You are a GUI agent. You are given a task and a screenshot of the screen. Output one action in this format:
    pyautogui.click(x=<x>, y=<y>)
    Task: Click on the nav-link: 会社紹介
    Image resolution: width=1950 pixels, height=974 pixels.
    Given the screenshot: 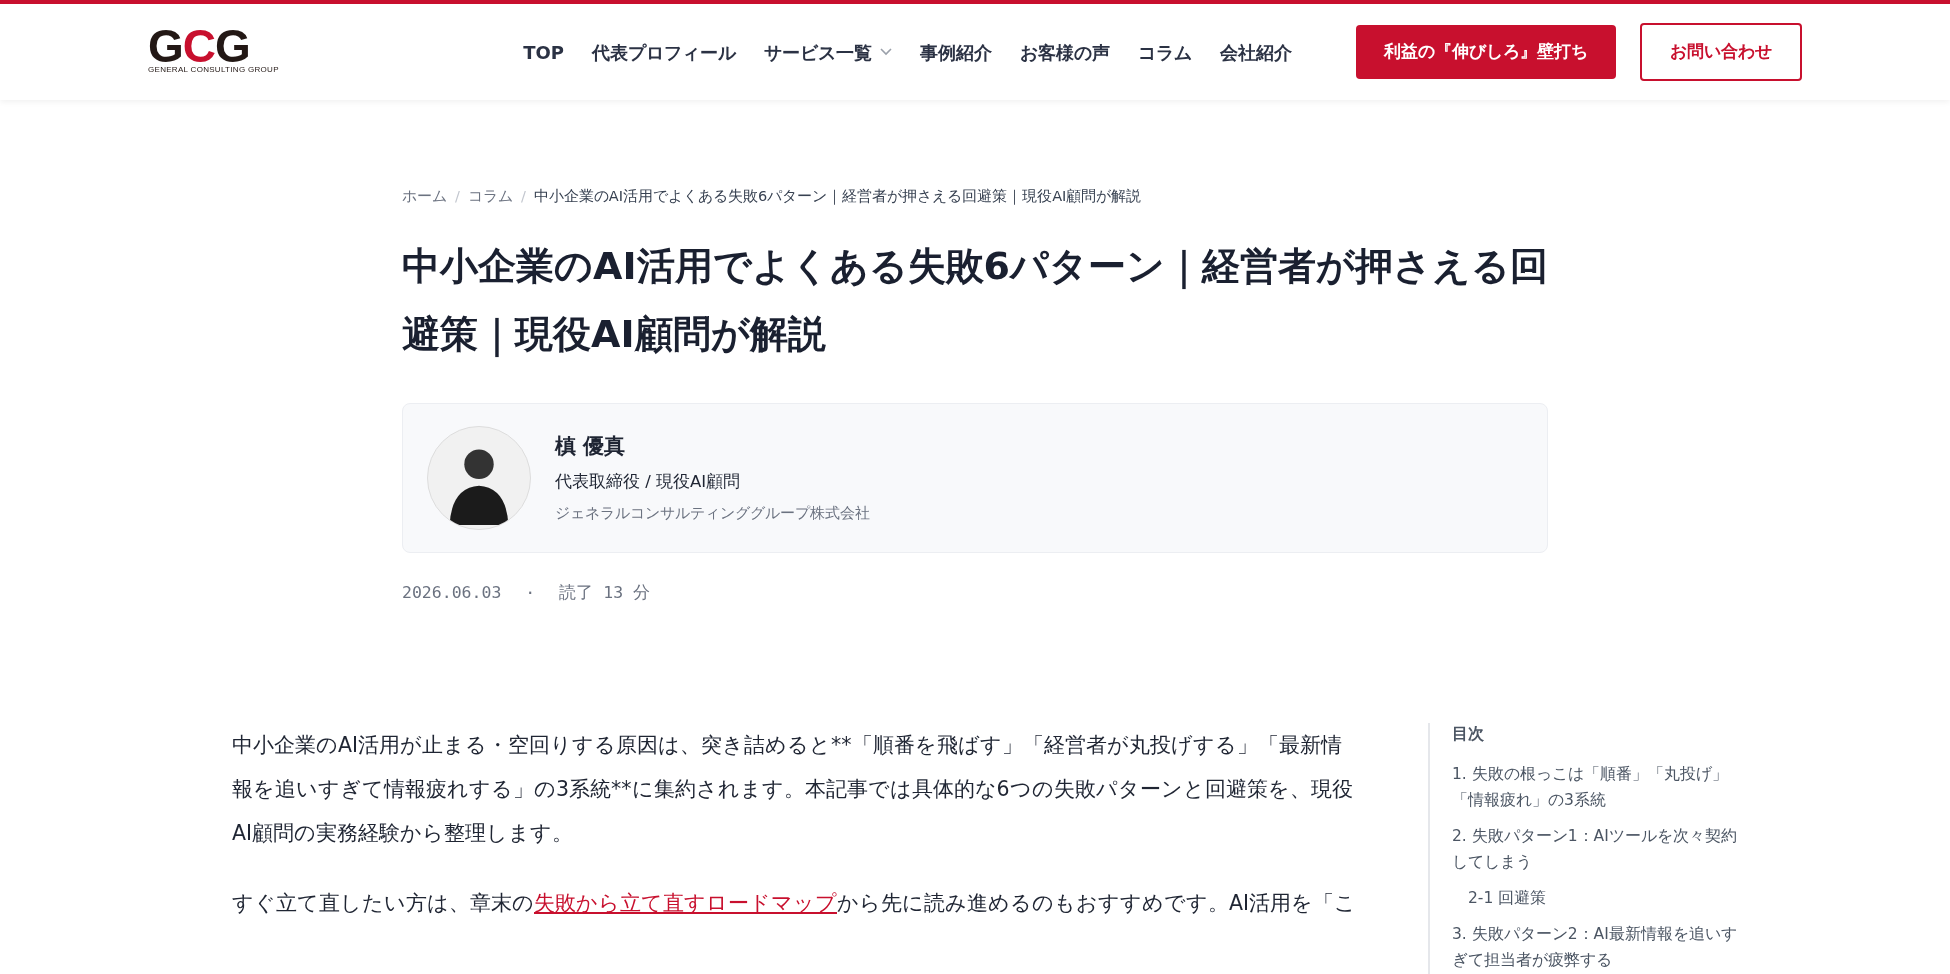 What is the action you would take?
    pyautogui.click(x=1256, y=52)
    